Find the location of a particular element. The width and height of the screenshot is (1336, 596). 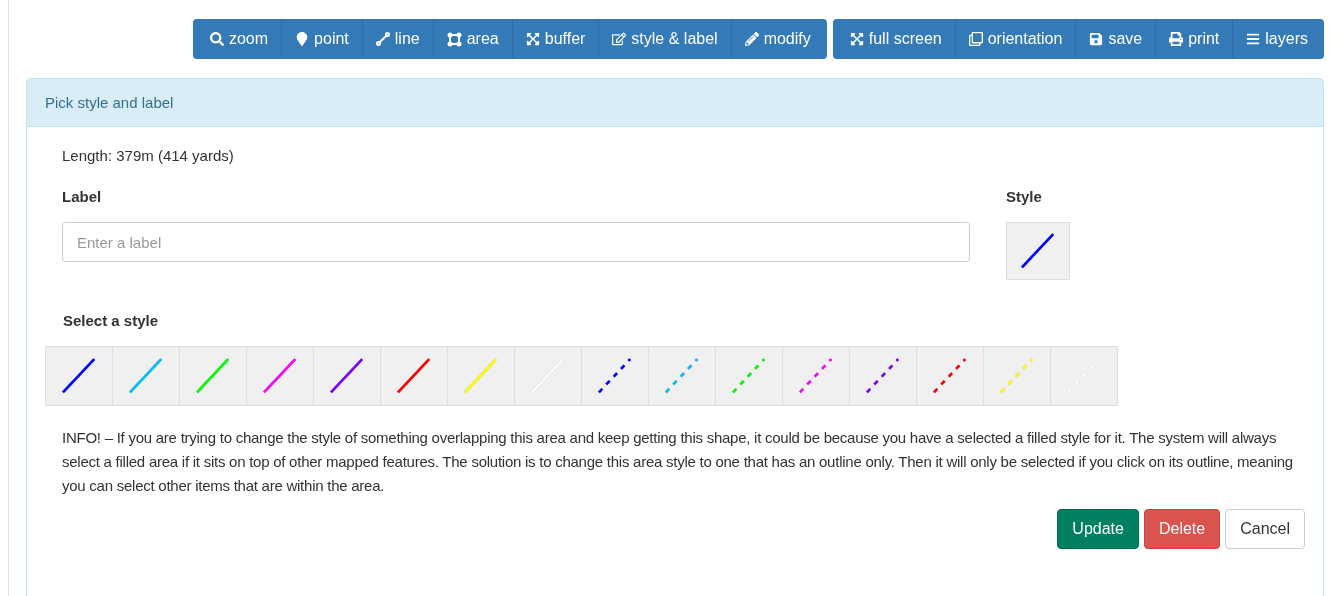

print-icon is located at coordinates (1176, 39).